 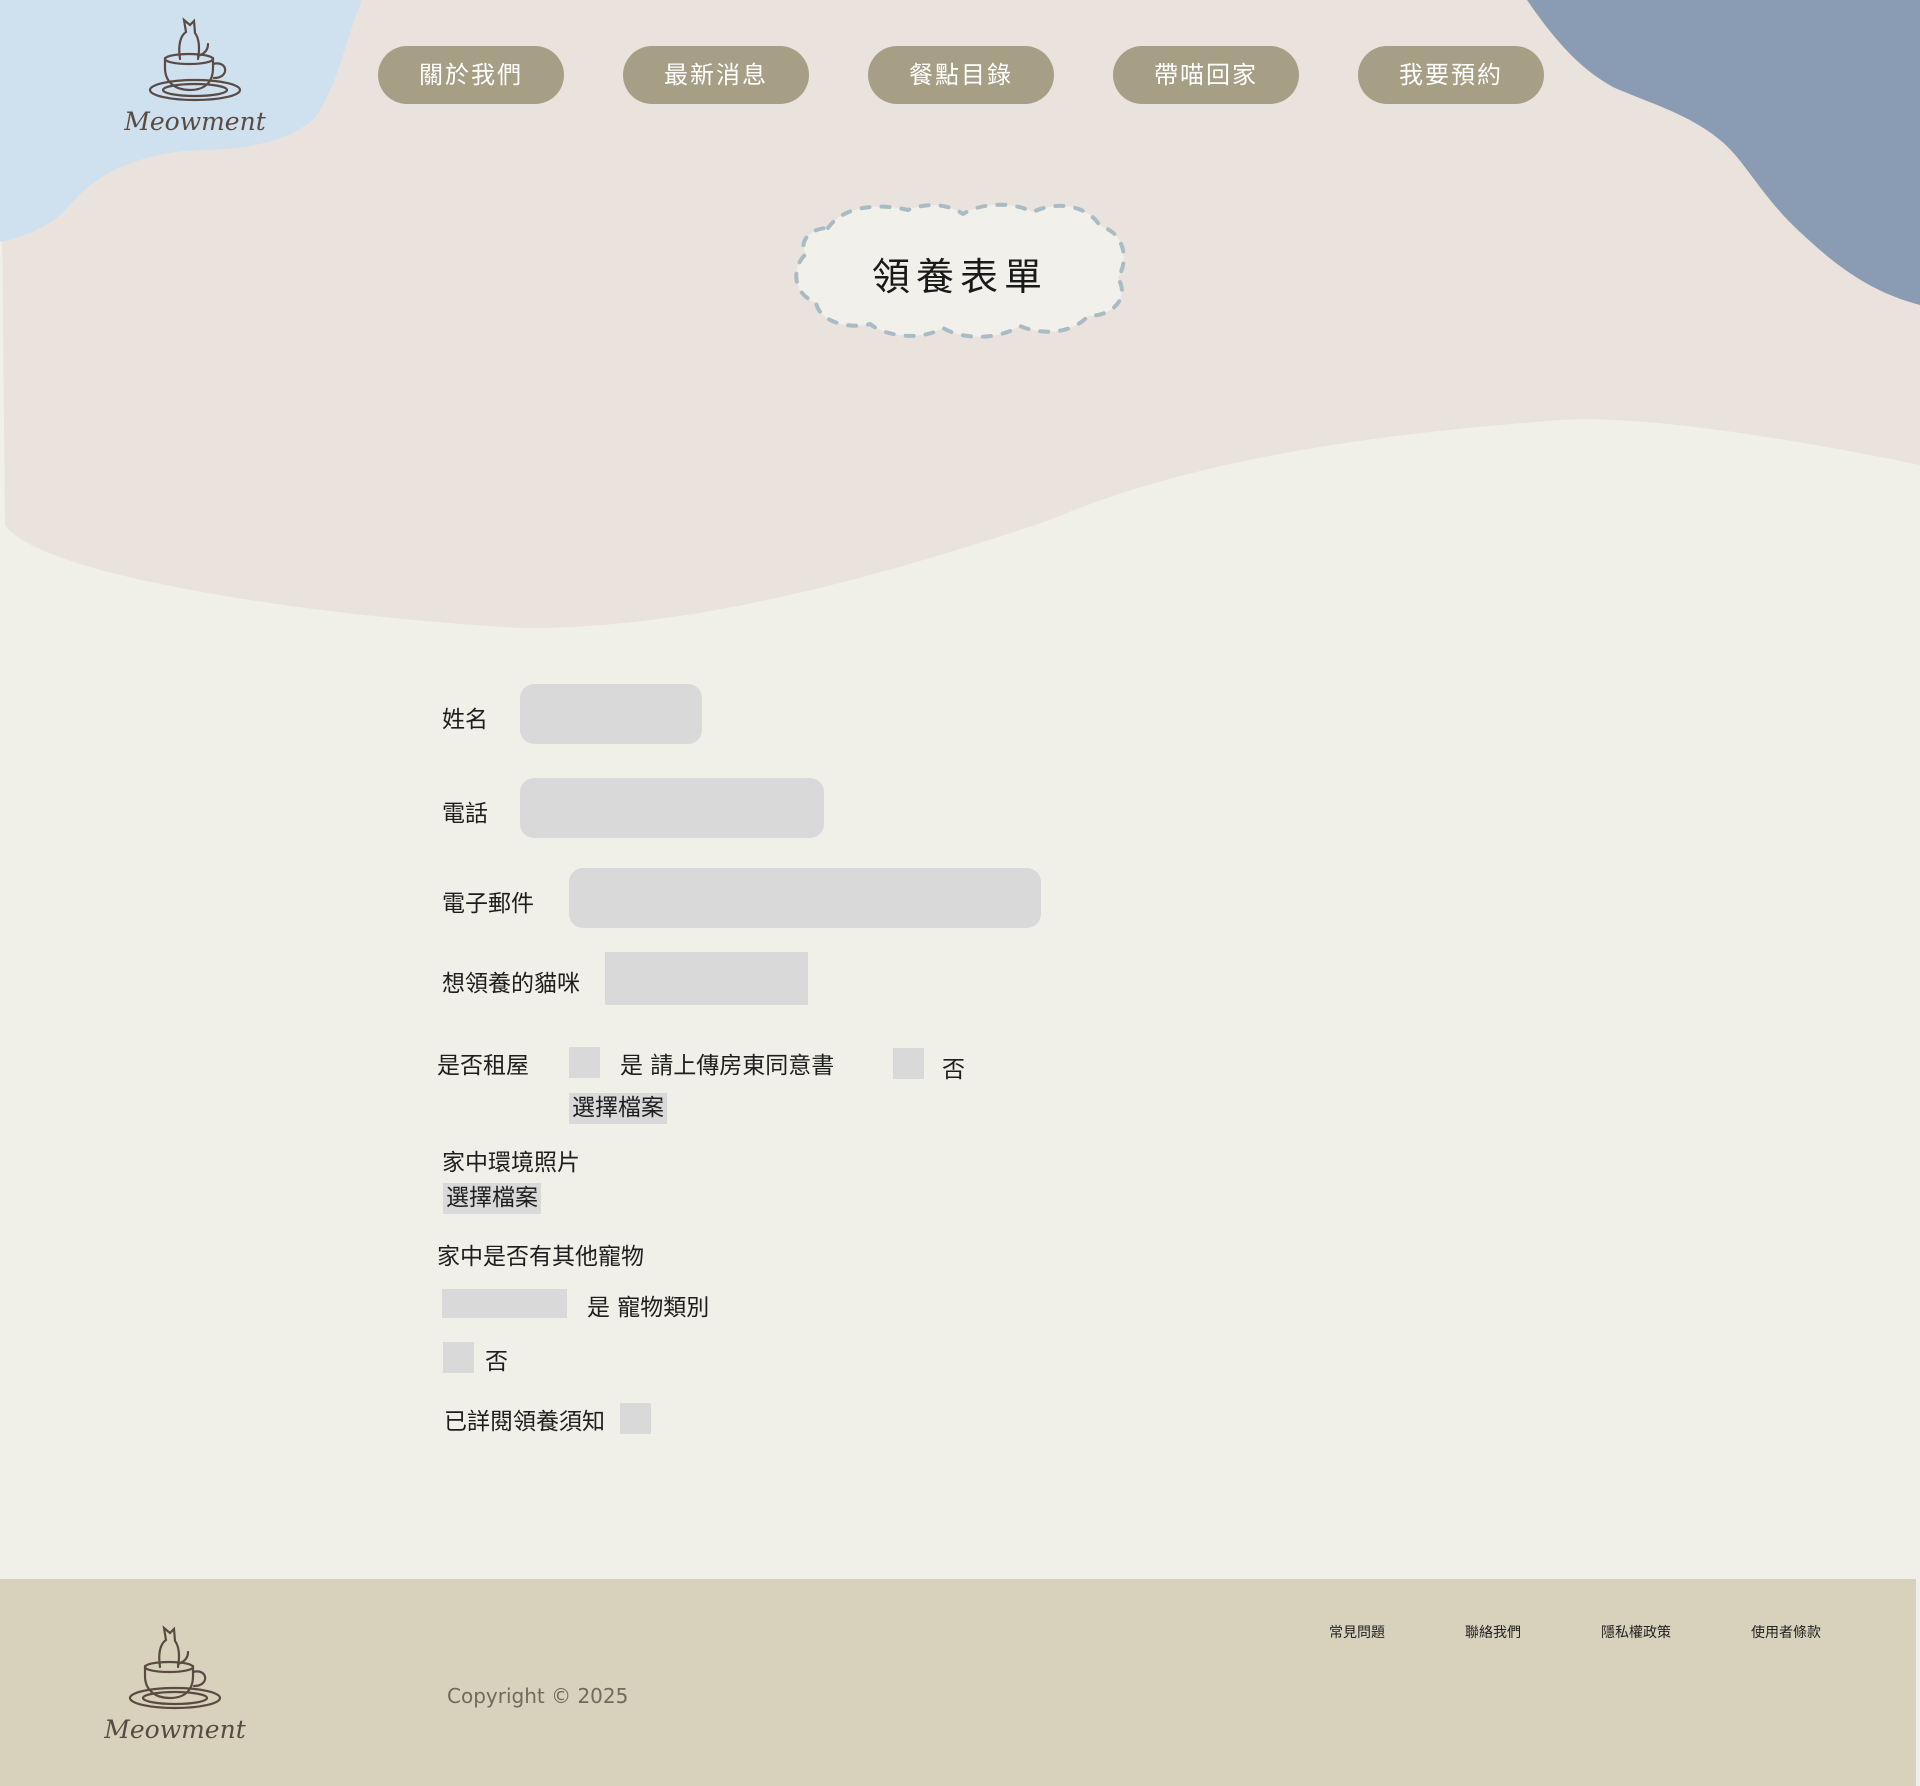 I want to click on env-photo-file-button: 選擇檔案, so click(x=492, y=1198).